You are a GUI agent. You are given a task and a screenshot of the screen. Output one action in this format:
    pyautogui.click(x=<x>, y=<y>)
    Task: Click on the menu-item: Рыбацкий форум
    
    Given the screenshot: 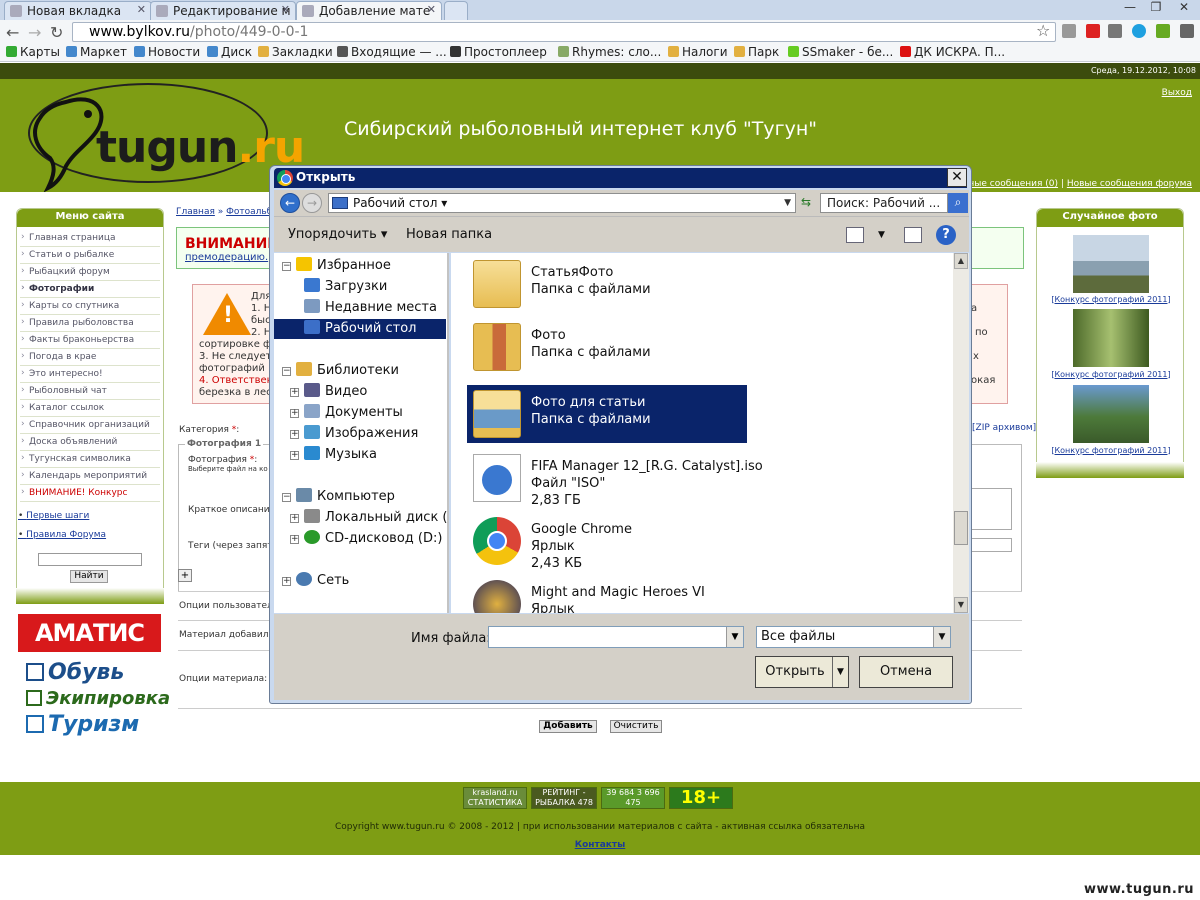 What is the action you would take?
    pyautogui.click(x=90, y=272)
    